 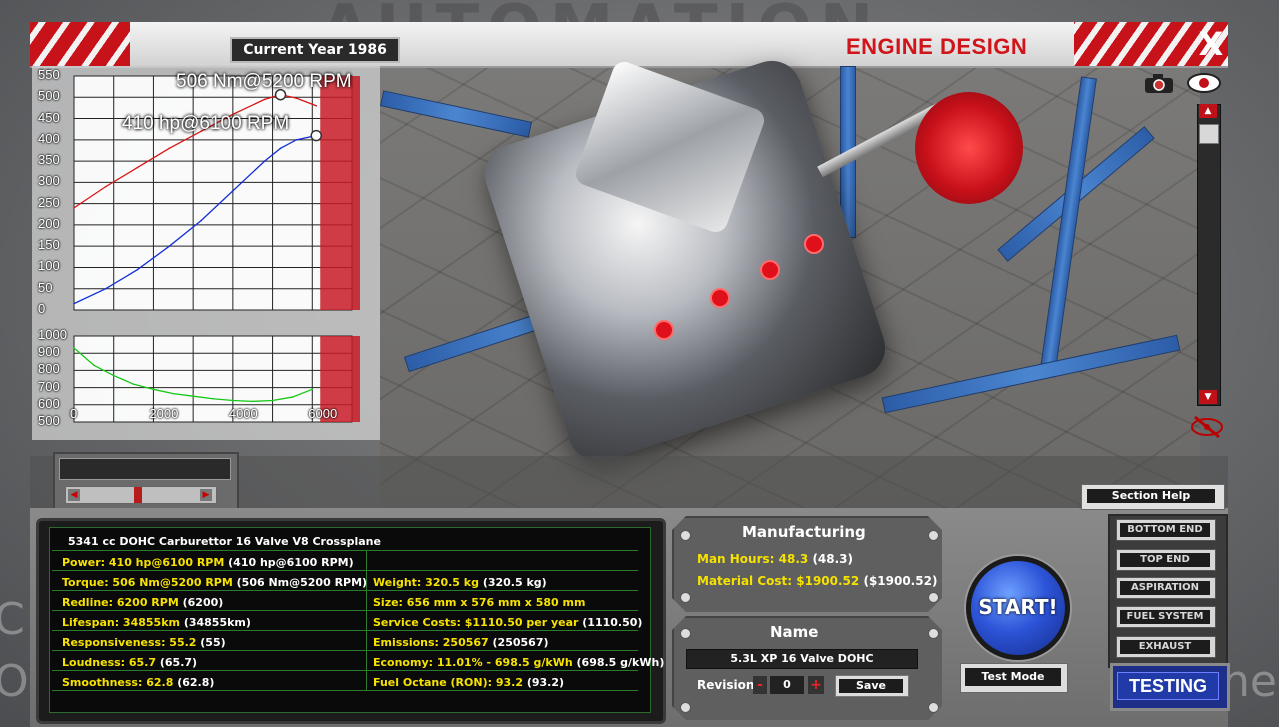 I want to click on table-column-divider, so click(x=366, y=620).